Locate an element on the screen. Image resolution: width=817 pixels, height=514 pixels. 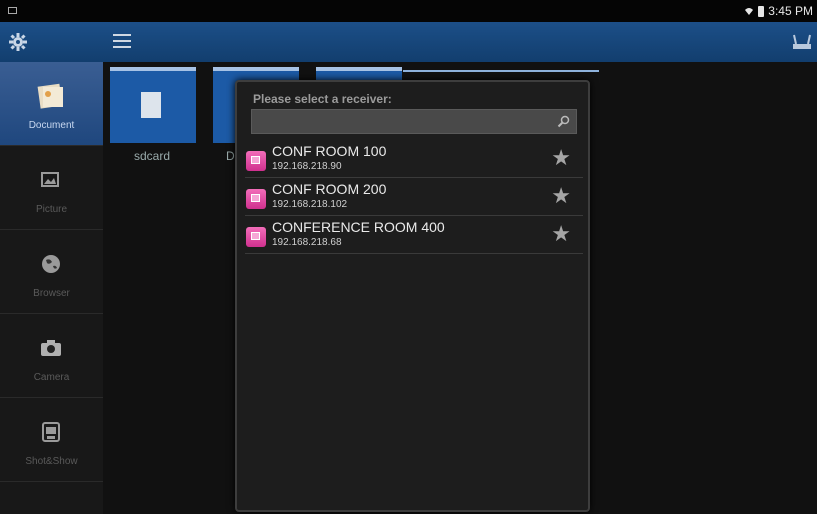
sidebar-item-label: Browser is located at coordinates (51, 293).